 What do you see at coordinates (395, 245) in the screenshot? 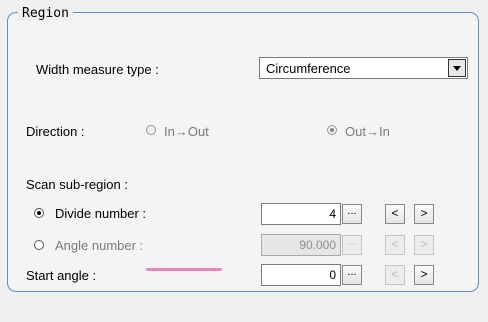
I see `angle-number-prev-button: <` at bounding box center [395, 245].